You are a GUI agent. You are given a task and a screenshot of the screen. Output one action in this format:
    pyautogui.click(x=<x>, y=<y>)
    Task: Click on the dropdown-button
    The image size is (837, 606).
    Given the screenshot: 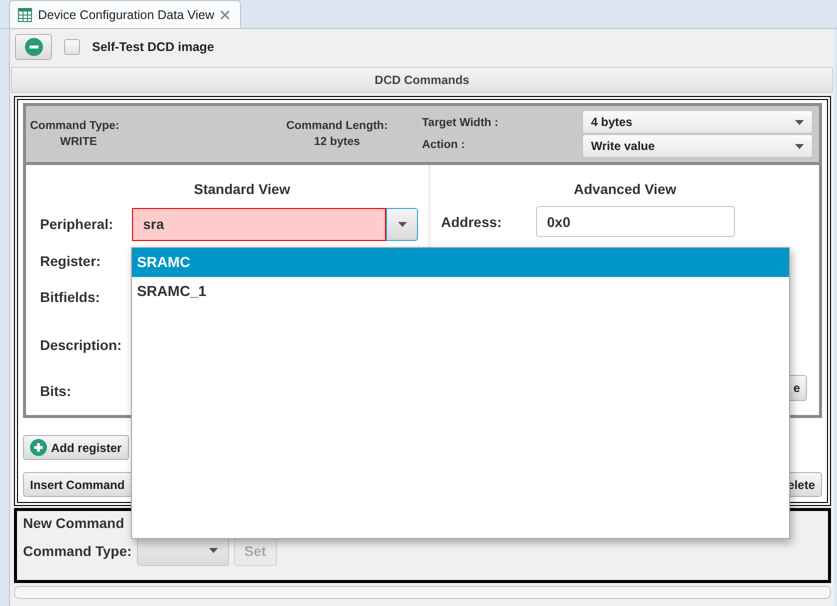 What is the action you would take?
    pyautogui.click(x=402, y=224)
    